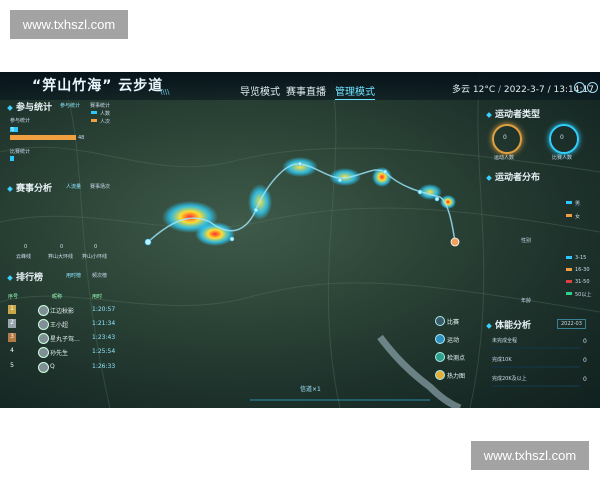 This screenshot has width=600, height=480. I want to click on table-row: 1 江边秋影 1:20:57, so click(61, 310).